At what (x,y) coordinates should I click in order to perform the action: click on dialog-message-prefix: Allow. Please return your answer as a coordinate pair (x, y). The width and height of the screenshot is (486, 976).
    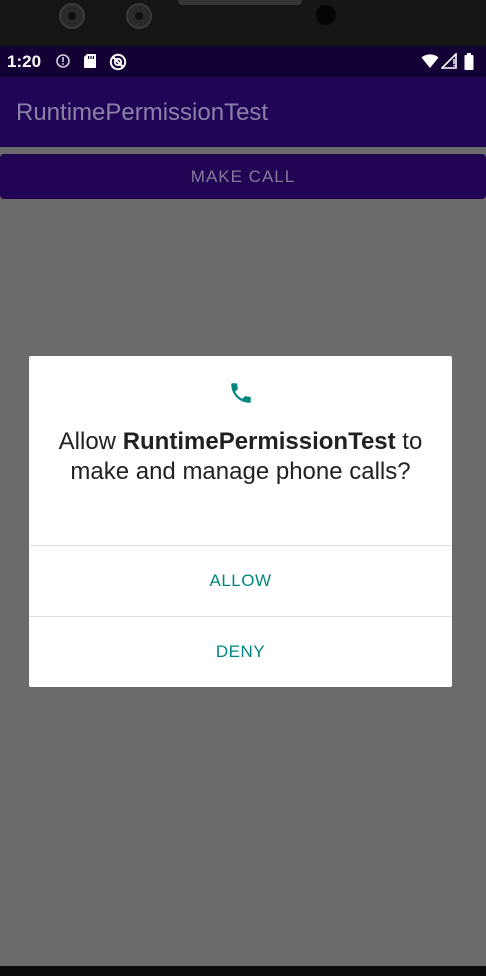
    Looking at the image, I should click on (90, 441).